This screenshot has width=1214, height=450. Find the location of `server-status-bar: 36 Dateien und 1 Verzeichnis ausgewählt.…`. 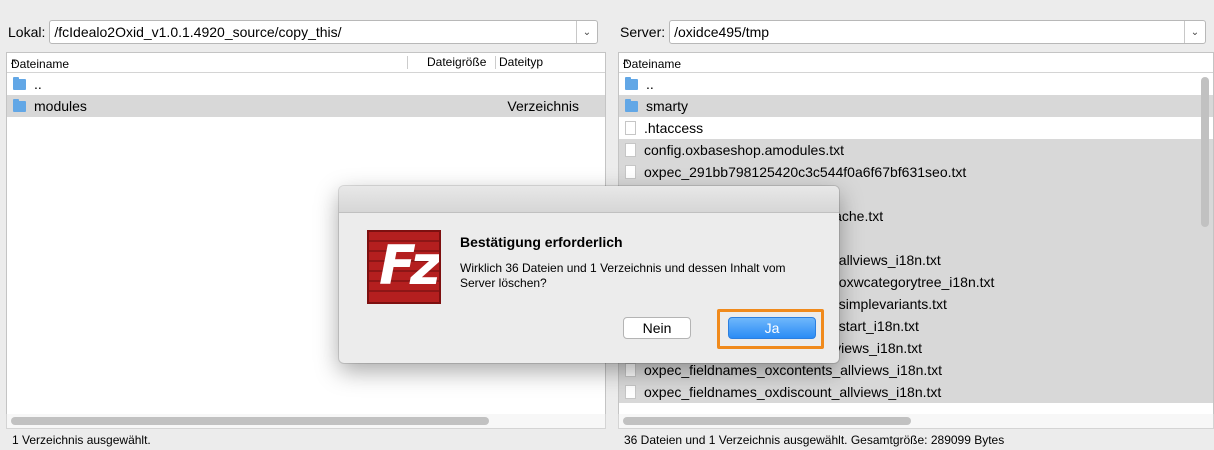

server-status-bar: 36 Dateien und 1 Verzeichnis ausgewählt.… is located at coordinates (916, 439).